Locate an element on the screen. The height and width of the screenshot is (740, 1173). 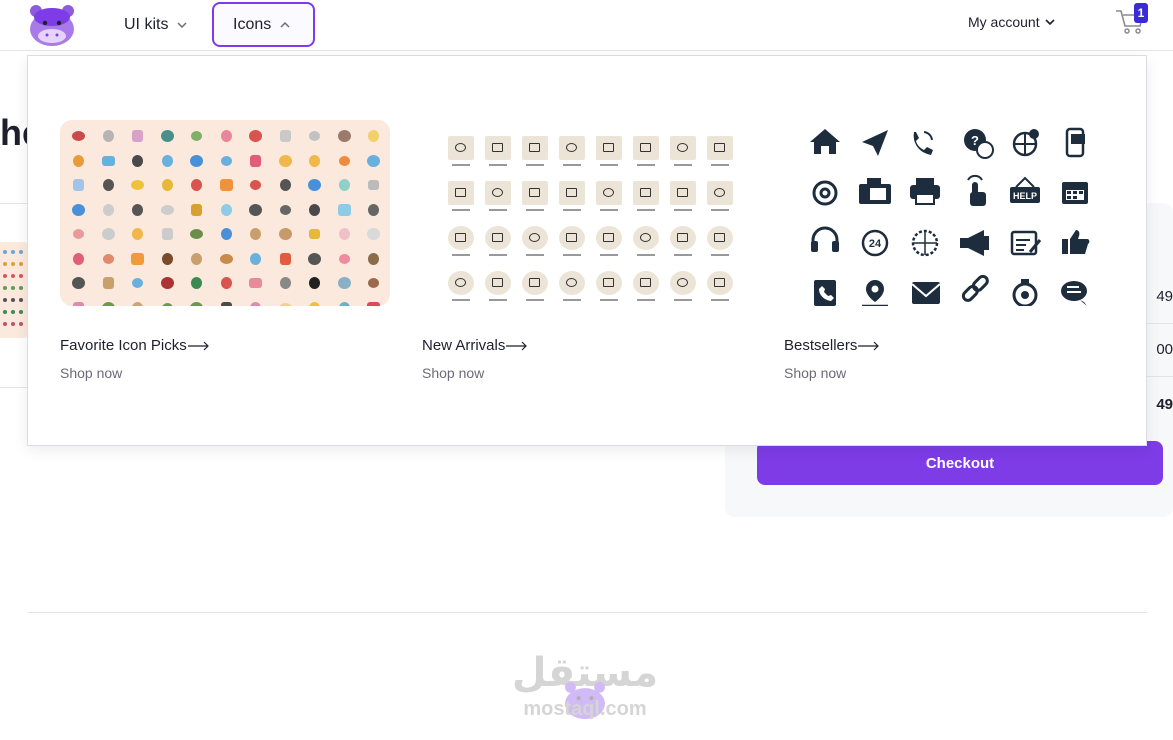
checkout-button: Checkout is located at coordinates (960, 463).